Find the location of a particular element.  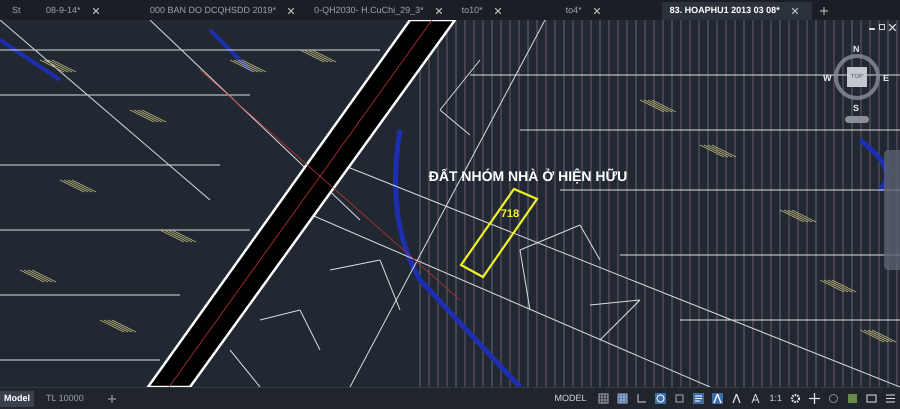

annotation-scale: 1:1 is located at coordinates (775, 399).